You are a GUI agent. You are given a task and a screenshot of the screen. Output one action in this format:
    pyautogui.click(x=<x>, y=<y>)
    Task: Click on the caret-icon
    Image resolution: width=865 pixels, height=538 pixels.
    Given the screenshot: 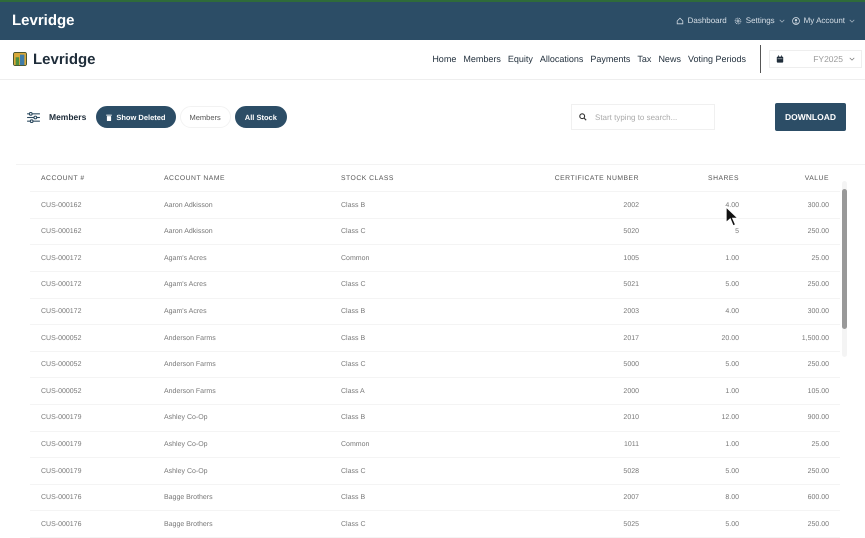 What is the action you would take?
    pyautogui.click(x=852, y=59)
    